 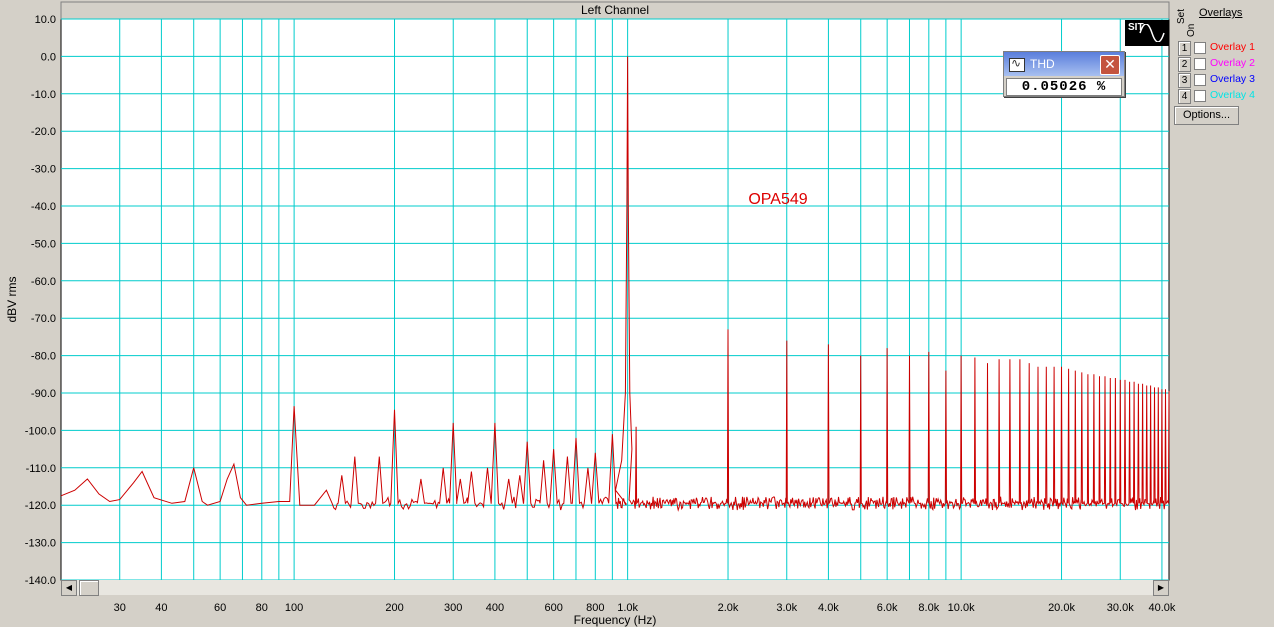 I want to click on y-tick-label: -80.0, so click(x=43, y=357).